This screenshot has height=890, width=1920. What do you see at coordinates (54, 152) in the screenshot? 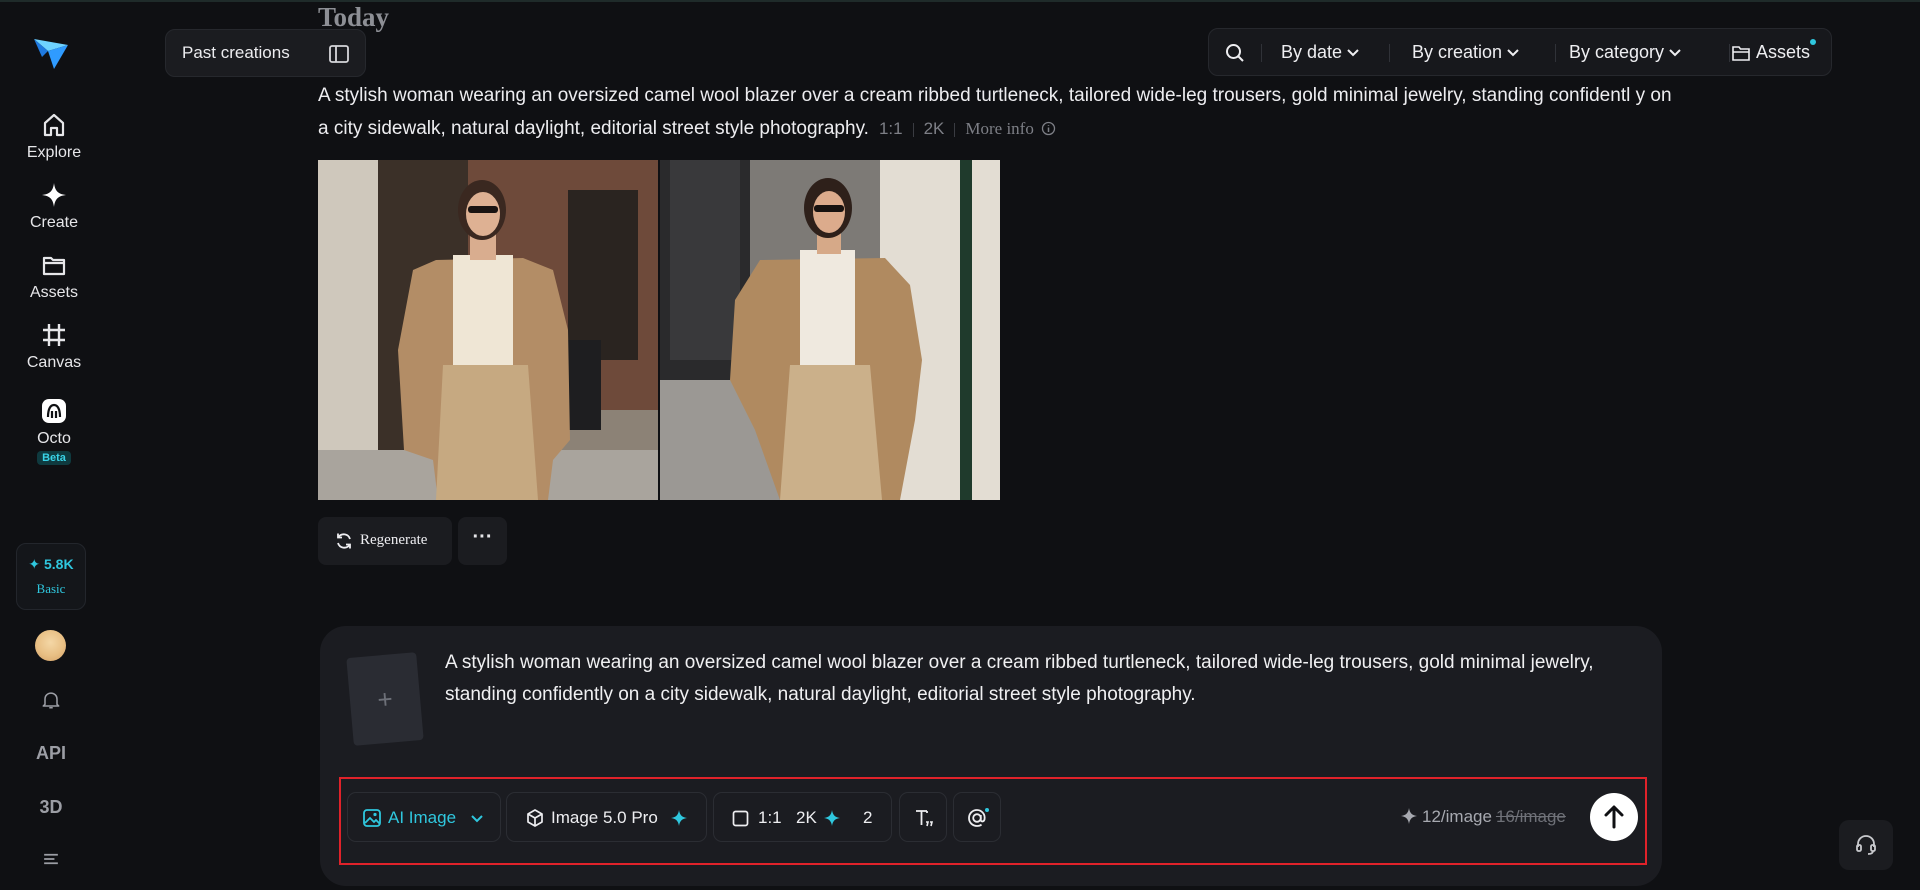
I see `sidebar-item-label: Explore` at bounding box center [54, 152].